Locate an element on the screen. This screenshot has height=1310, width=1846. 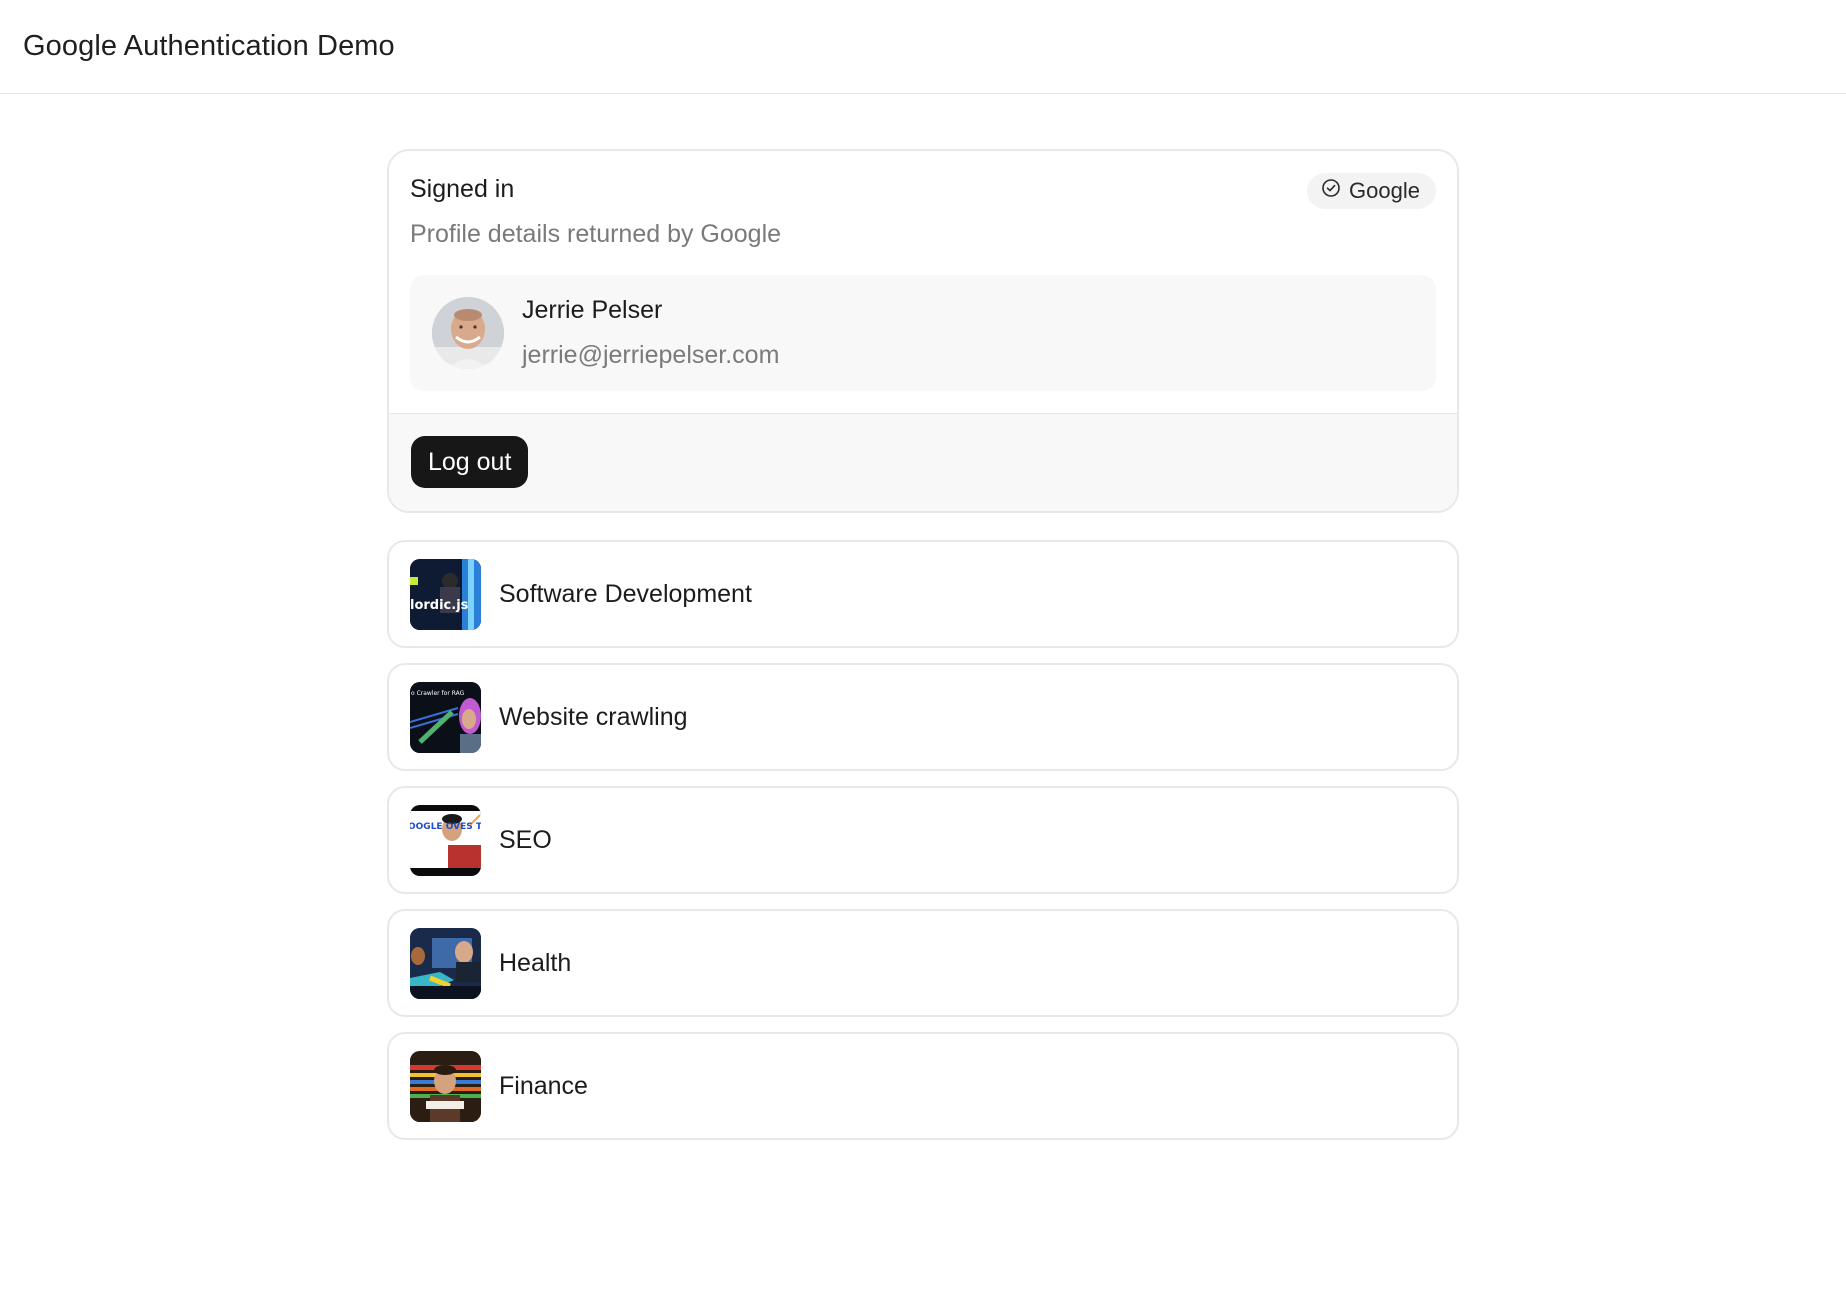
topic-finance: Finance is located at coordinates (923, 1086).